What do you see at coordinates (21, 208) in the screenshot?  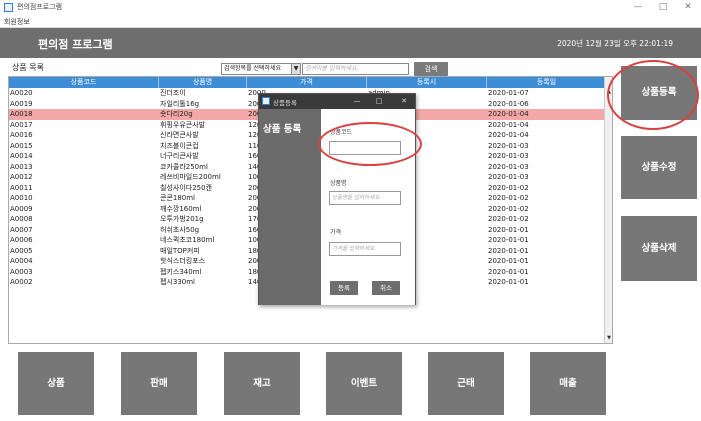 I see `cell-code: A0009` at bounding box center [21, 208].